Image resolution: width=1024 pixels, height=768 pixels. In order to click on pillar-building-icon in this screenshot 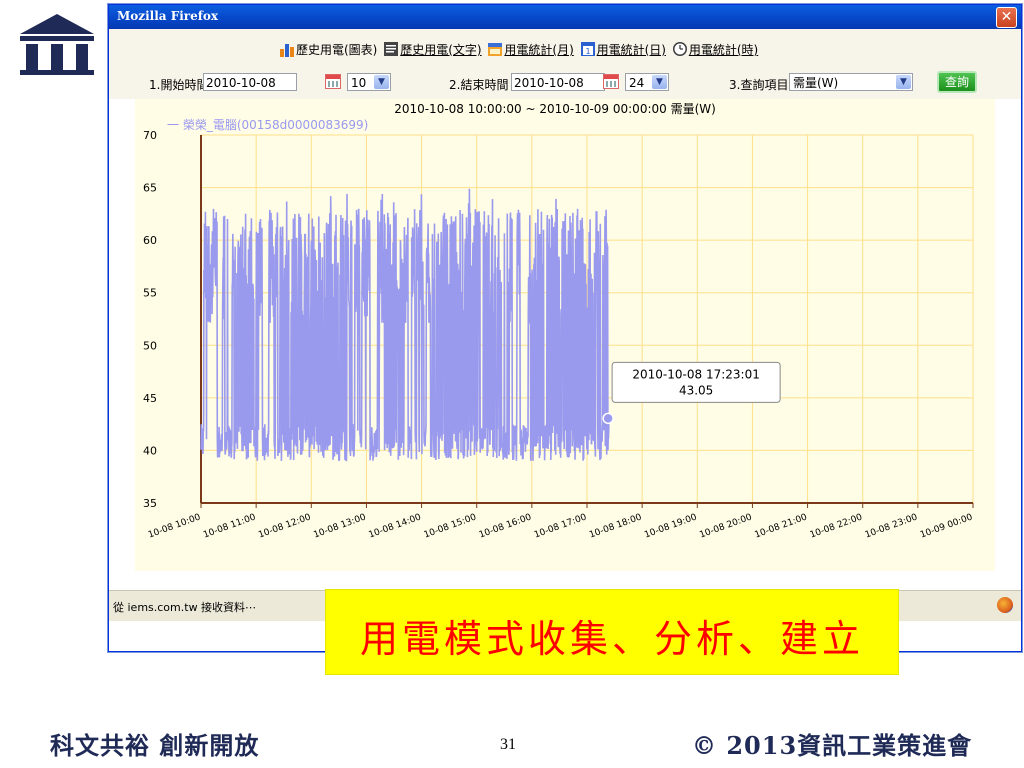, I will do `click(57, 44)`.